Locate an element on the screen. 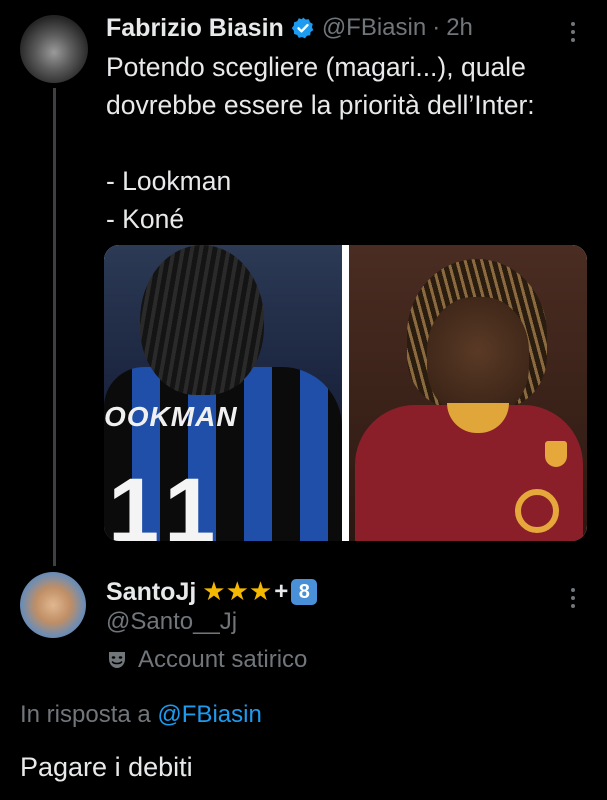 The height and width of the screenshot is (800, 607). reply-text: Pagare i debiti is located at coordinates (106, 767).